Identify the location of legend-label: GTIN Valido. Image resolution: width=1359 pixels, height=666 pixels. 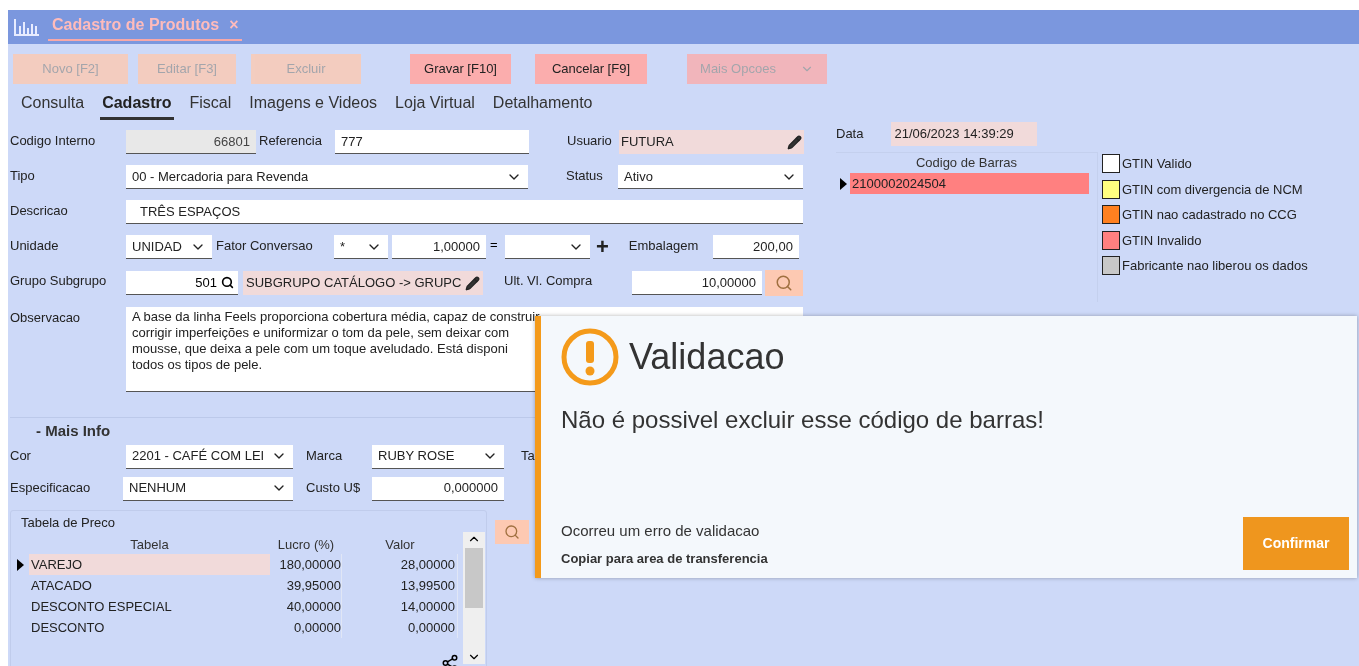
(1157, 164).